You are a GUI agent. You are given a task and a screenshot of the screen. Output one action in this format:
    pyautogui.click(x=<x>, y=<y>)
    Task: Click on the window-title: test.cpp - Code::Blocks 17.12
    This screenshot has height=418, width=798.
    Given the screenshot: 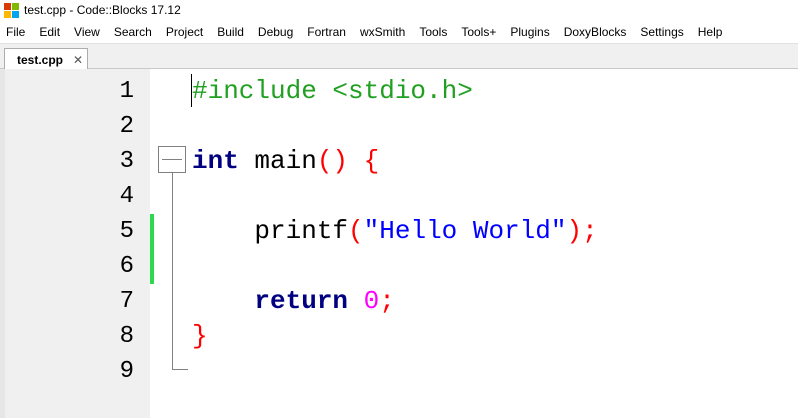 What is the action you would take?
    pyautogui.click(x=102, y=10)
    